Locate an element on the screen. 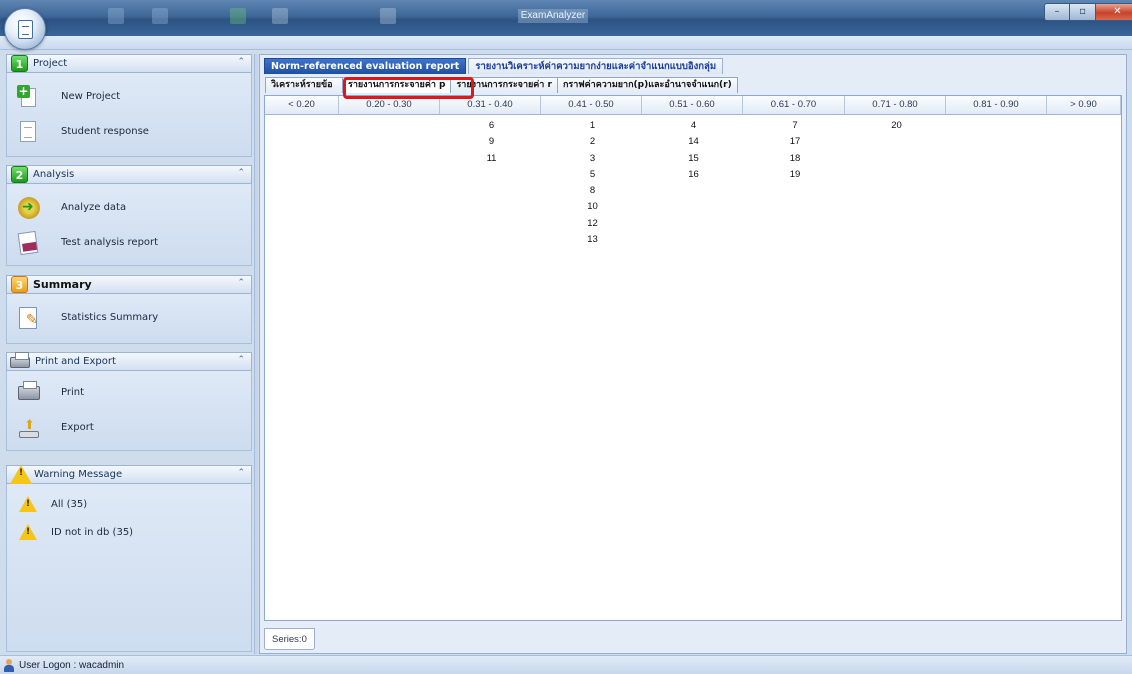 This screenshot has width=1132, height=674. group-header-analysis: 2 Analysis ⌃ is located at coordinates (129, 174).